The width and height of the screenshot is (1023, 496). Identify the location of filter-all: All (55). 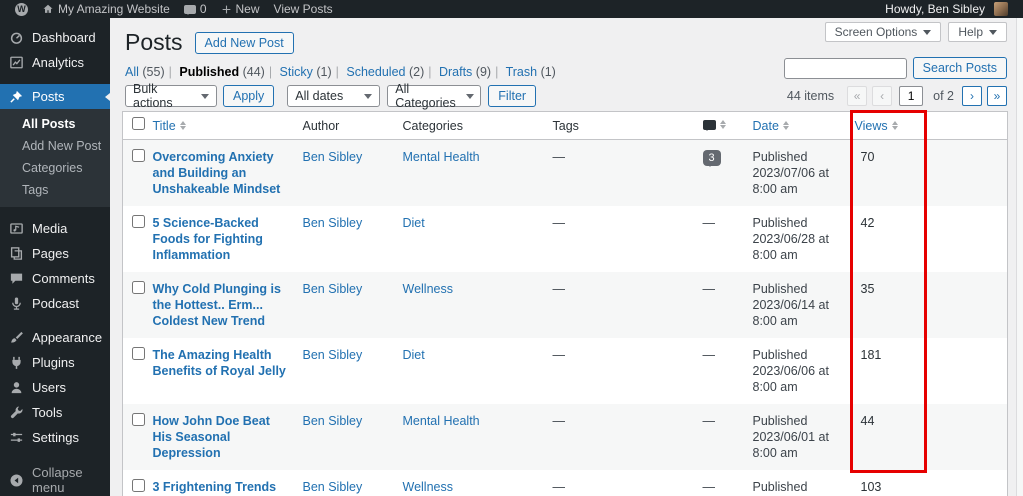
(145, 72).